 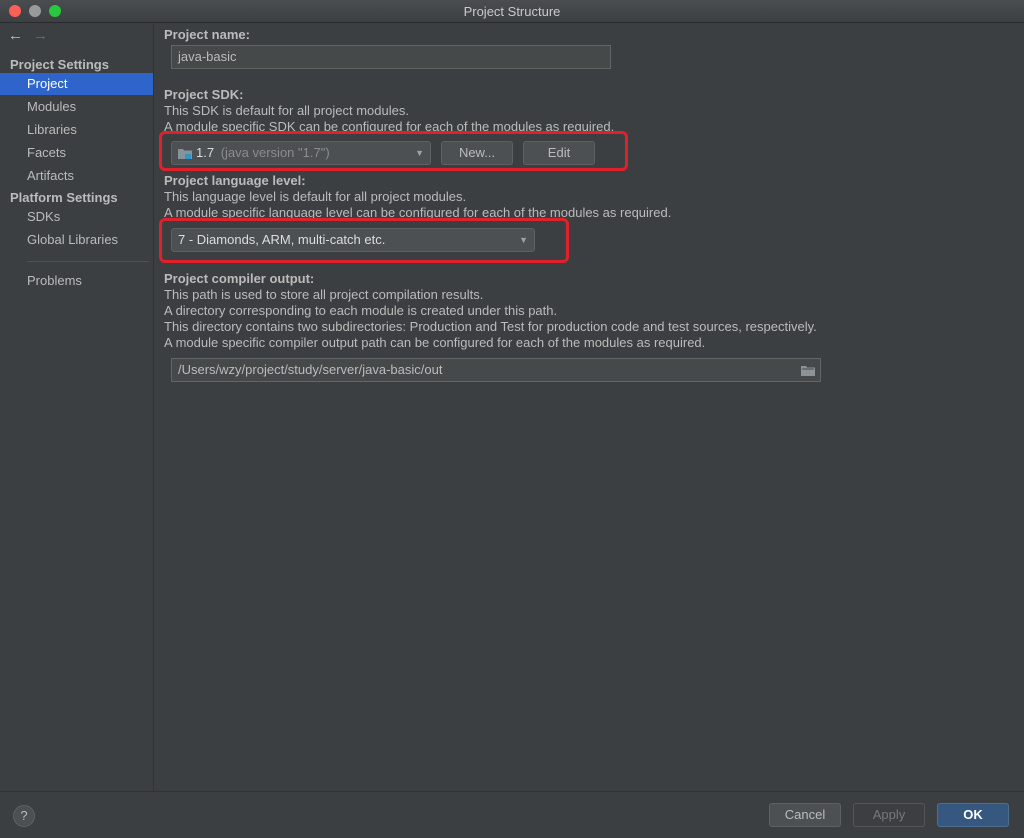 What do you see at coordinates (76, 84) in the screenshot?
I see `sidebar-item-project: Project` at bounding box center [76, 84].